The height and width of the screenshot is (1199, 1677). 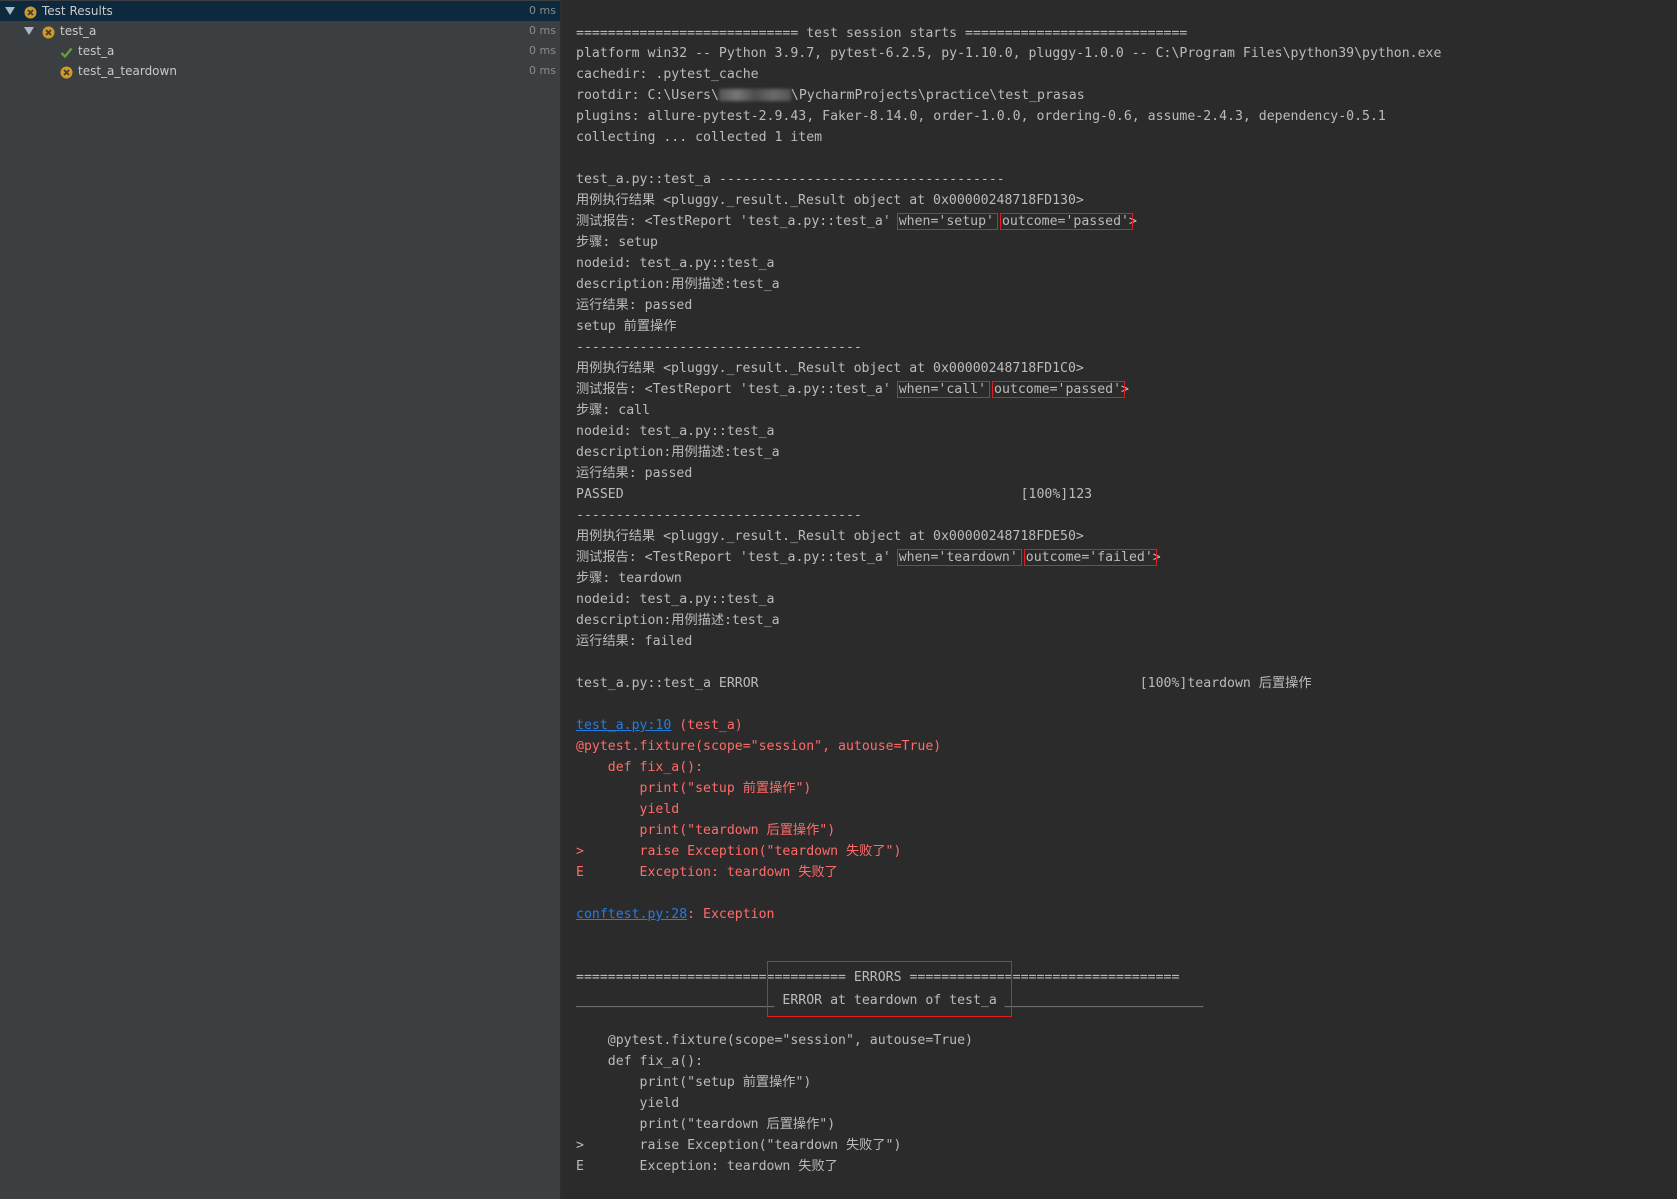 What do you see at coordinates (739, 1145) in the screenshot?
I see `code2-line: > raise Exception("teardown 失败了")` at bounding box center [739, 1145].